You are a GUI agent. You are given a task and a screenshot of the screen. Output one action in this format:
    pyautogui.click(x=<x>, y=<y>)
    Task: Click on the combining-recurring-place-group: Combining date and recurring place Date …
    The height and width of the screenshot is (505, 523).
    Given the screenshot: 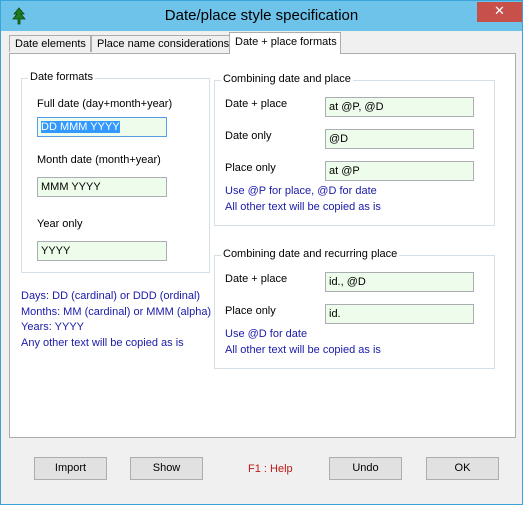 What is the action you would take?
    pyautogui.click(x=354, y=308)
    